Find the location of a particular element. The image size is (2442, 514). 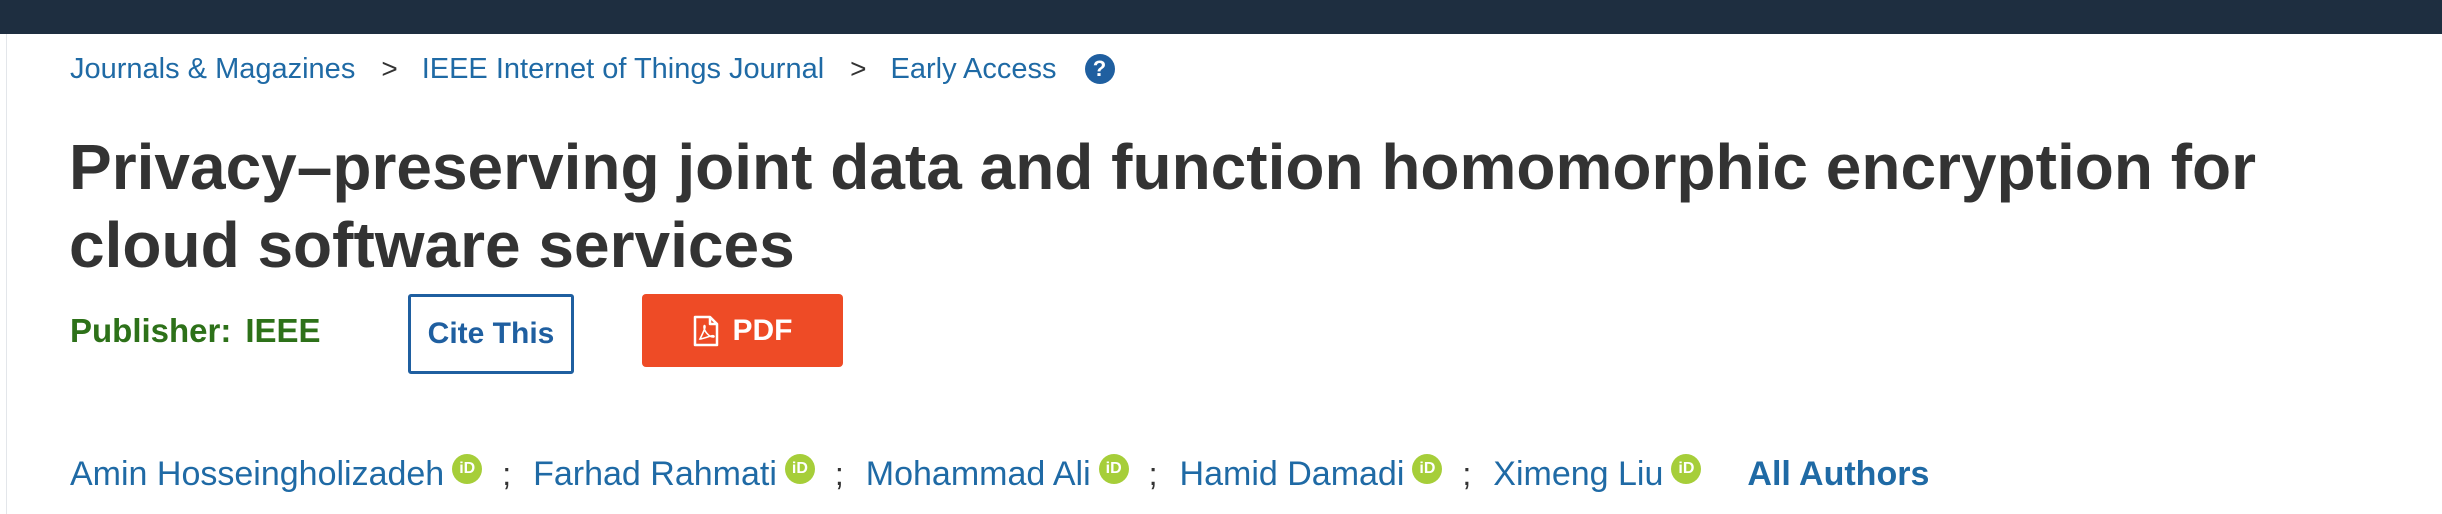

help-icon: ? is located at coordinates (1099, 69).